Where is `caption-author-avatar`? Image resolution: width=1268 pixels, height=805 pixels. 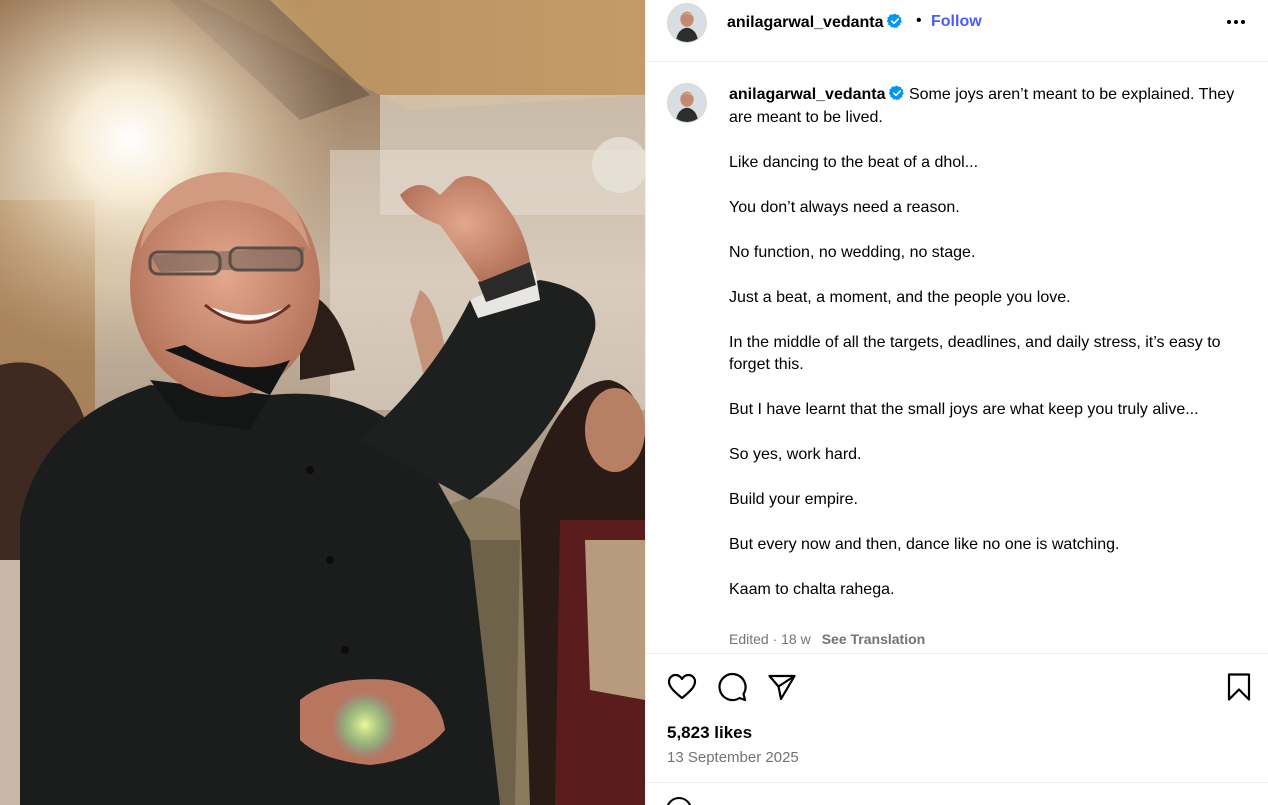 caption-author-avatar is located at coordinates (687, 103).